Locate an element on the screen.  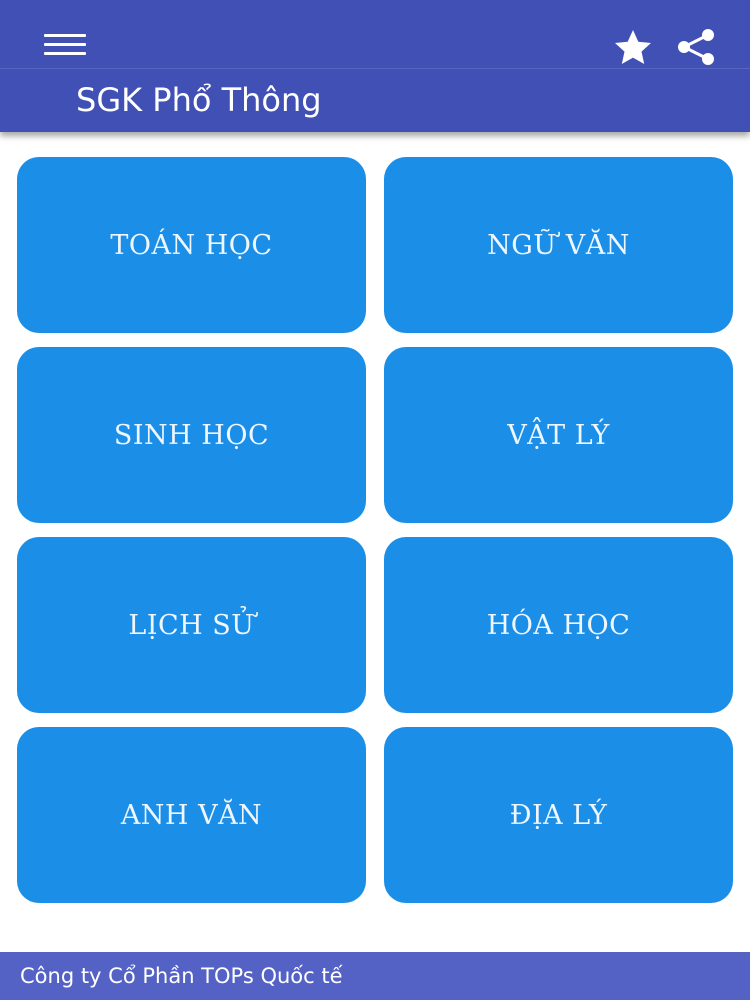
share-icon is located at coordinates (697, 47).